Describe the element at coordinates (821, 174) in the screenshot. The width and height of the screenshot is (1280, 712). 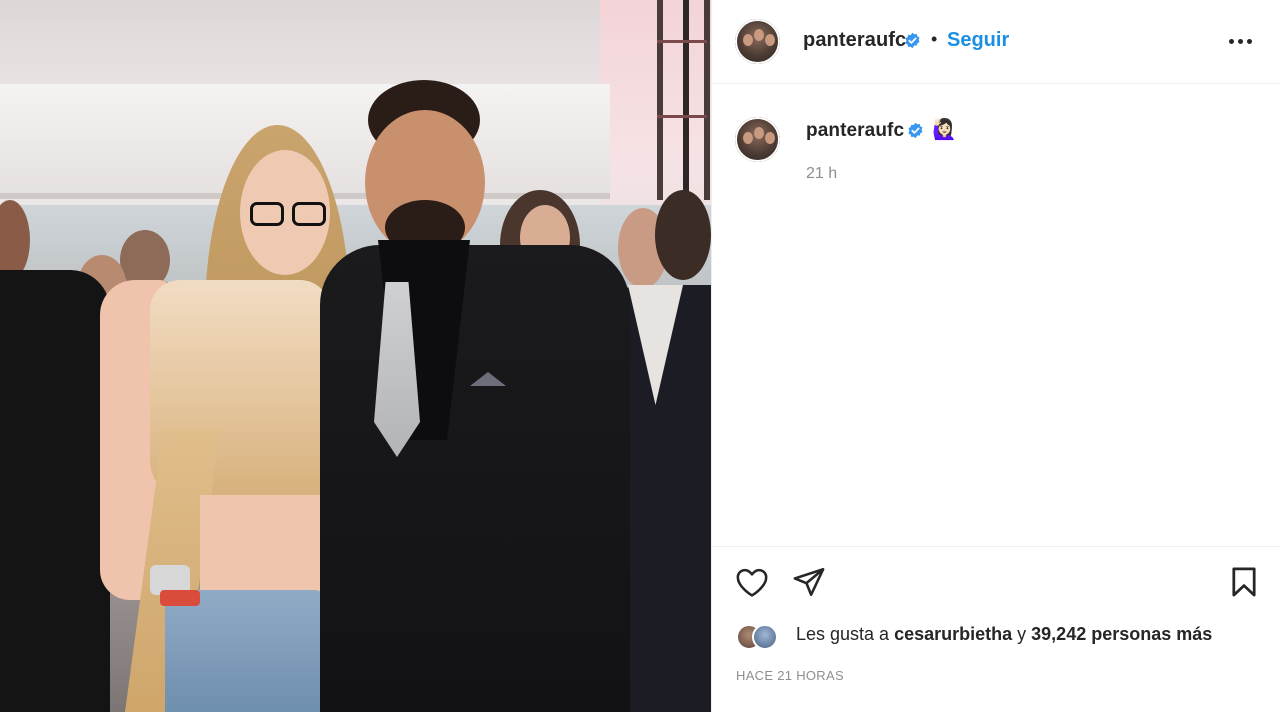
I see `caption-timestamp: 21 h` at that location.